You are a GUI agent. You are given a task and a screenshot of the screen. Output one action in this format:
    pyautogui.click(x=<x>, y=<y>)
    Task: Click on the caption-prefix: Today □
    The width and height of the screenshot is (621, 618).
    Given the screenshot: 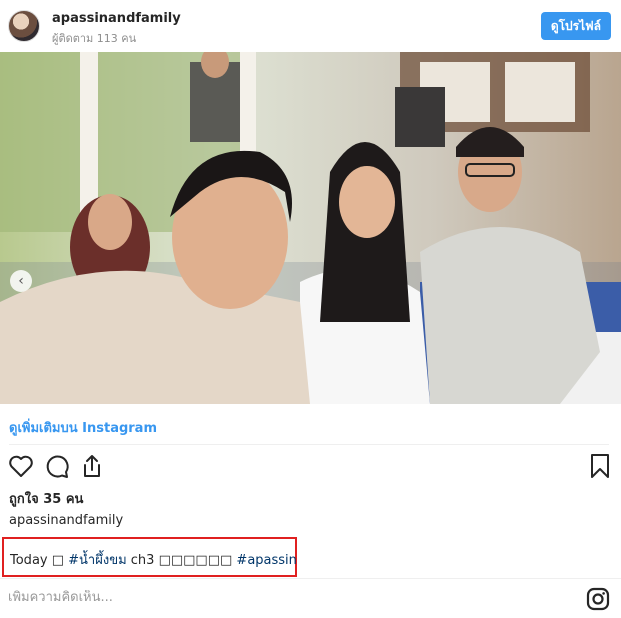 What is the action you would take?
    pyautogui.click(x=39, y=560)
    